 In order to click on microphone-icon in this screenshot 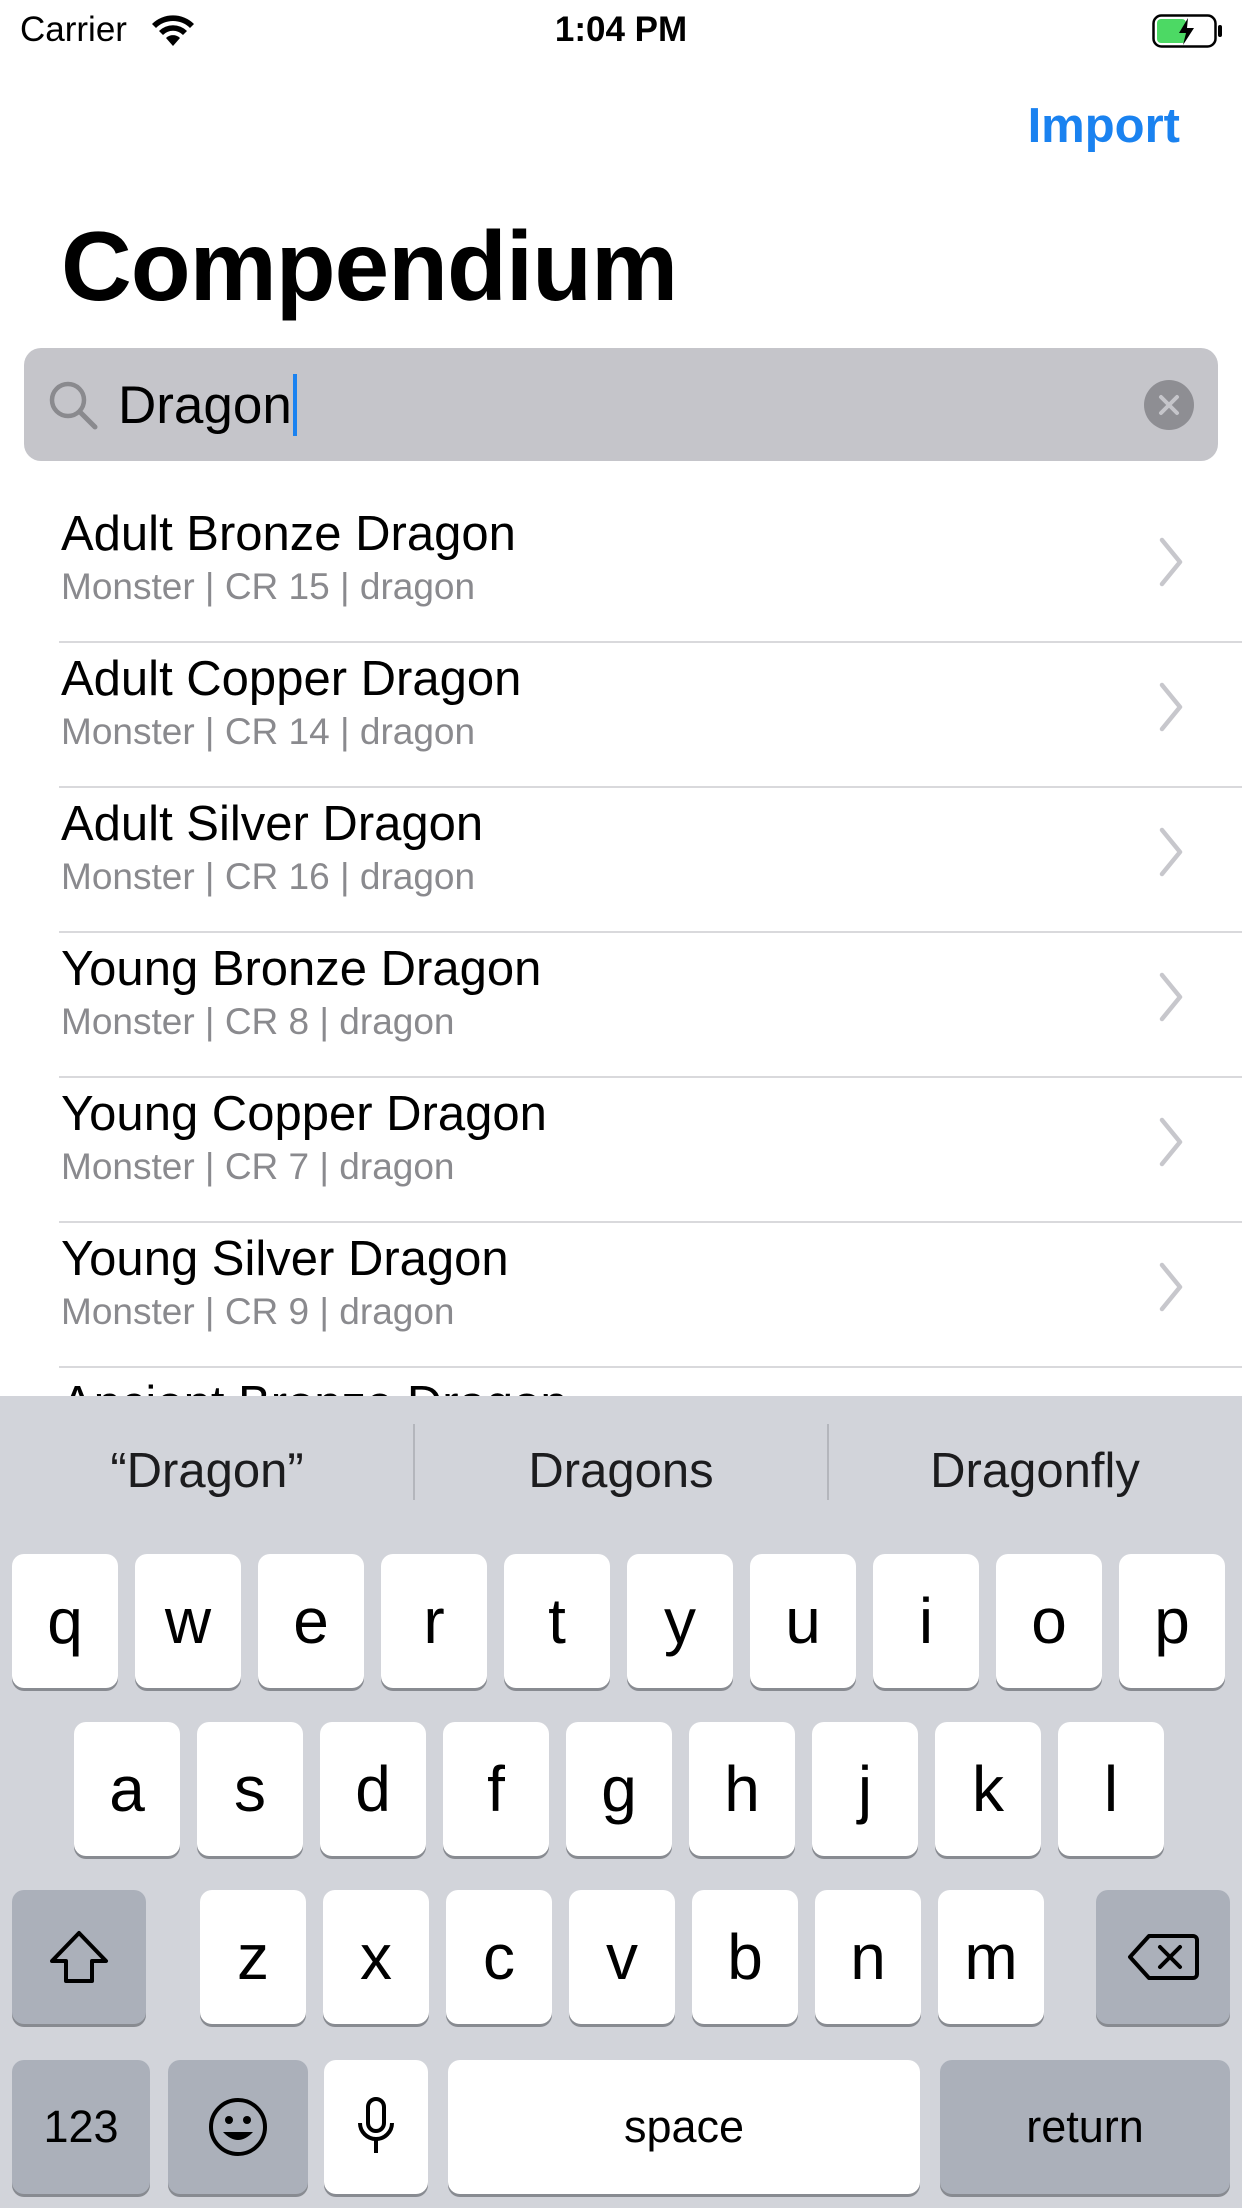, I will do `click(376, 2125)`.